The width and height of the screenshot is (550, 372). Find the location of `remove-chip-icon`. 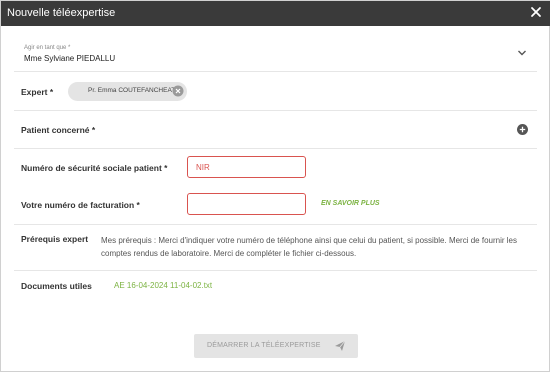

remove-chip-icon is located at coordinates (178, 91).